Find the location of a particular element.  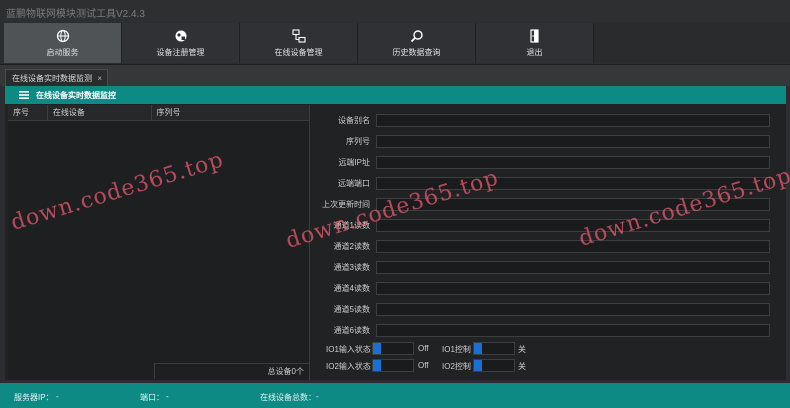

panel-title: 在线设备实时数据监控 is located at coordinates (76, 95).